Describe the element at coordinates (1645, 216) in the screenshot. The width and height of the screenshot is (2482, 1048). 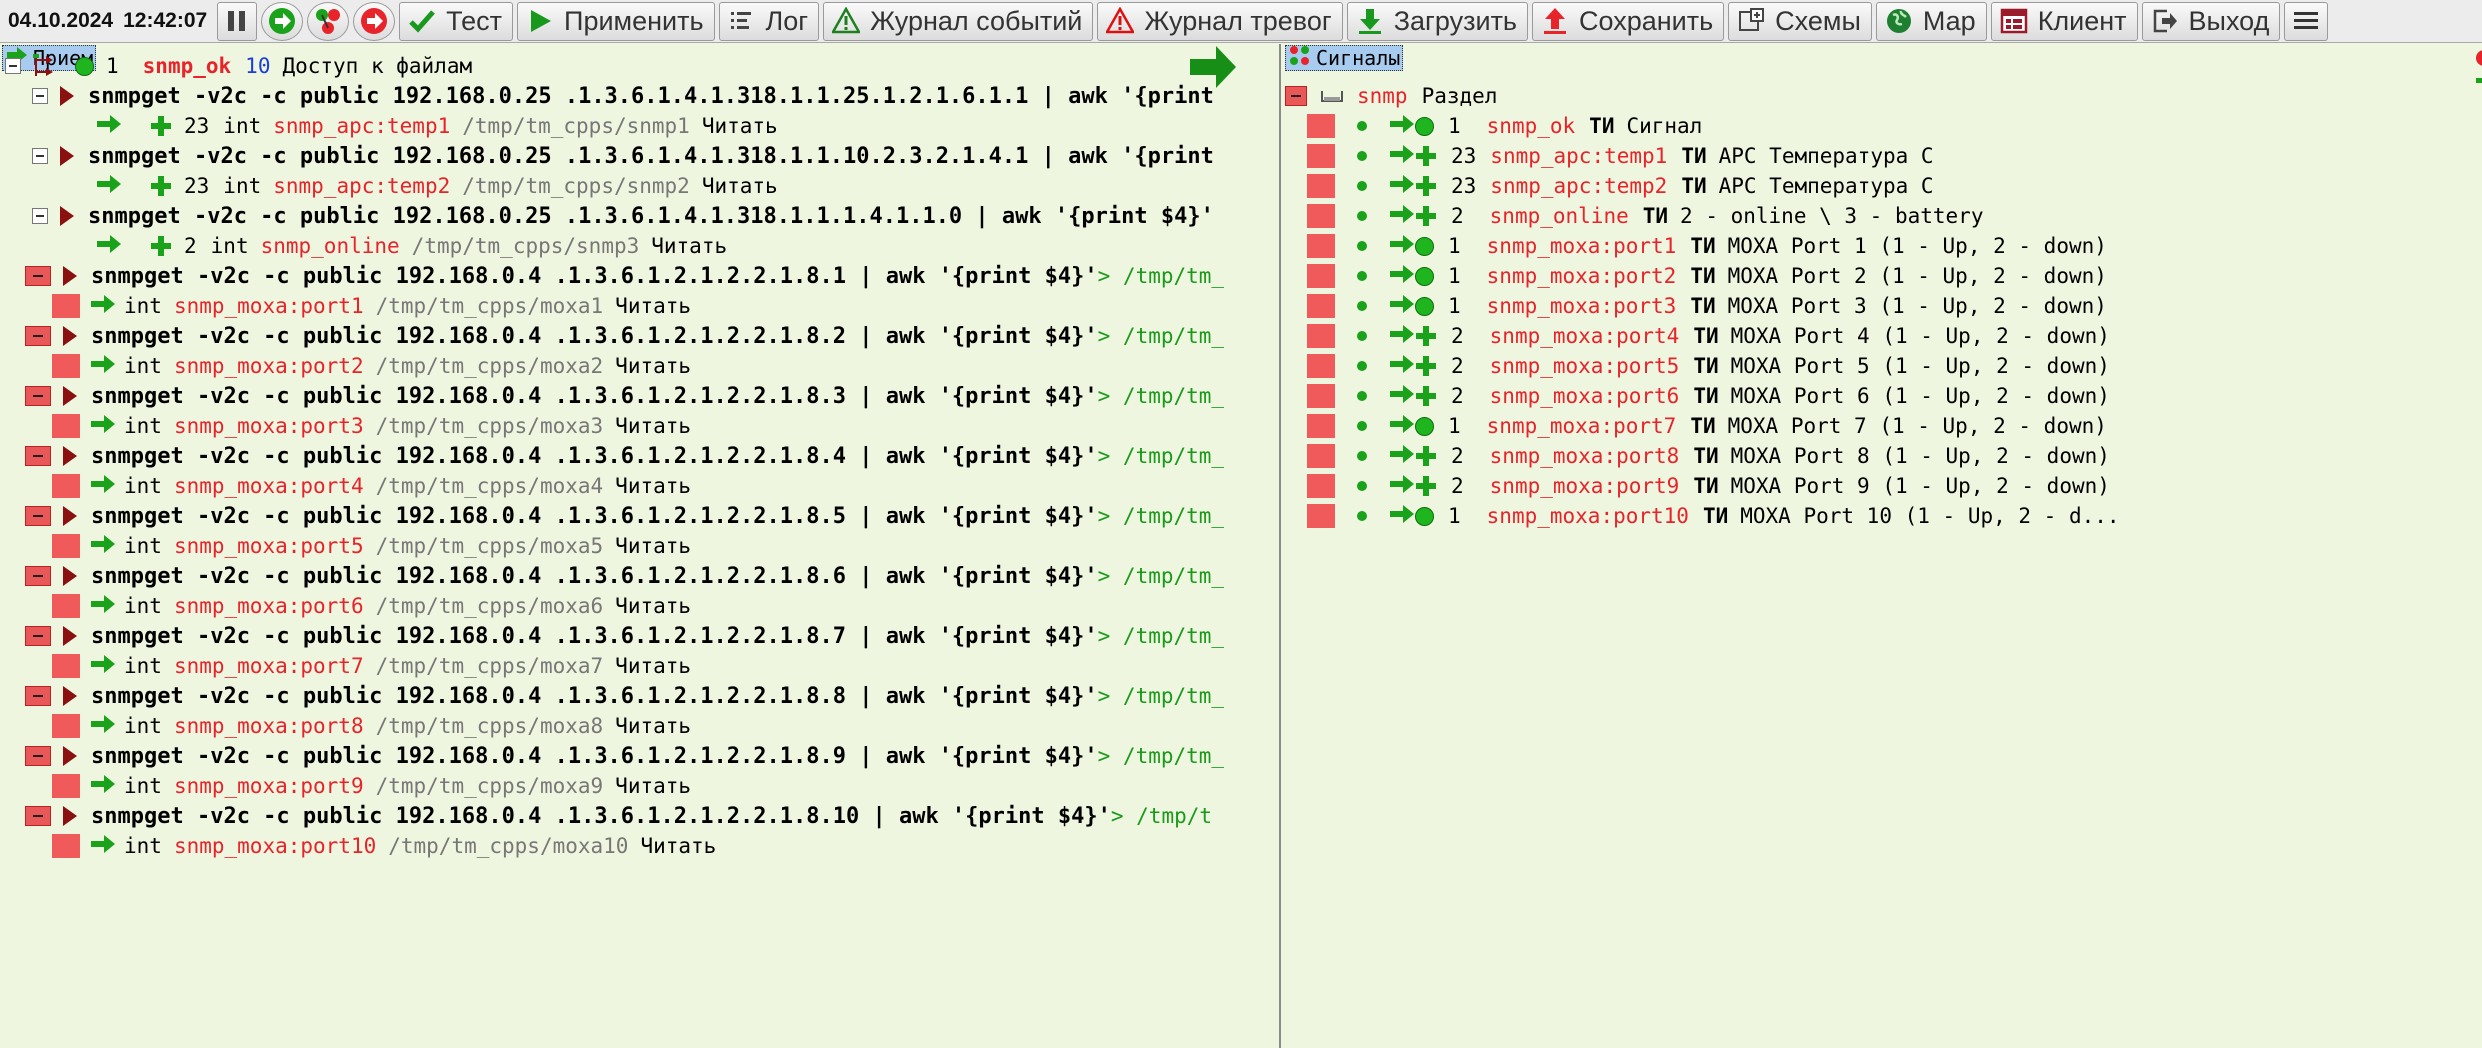
I see `signal-row: 2 snmp_online ТИ 2 - online \ 3 - battery` at that location.